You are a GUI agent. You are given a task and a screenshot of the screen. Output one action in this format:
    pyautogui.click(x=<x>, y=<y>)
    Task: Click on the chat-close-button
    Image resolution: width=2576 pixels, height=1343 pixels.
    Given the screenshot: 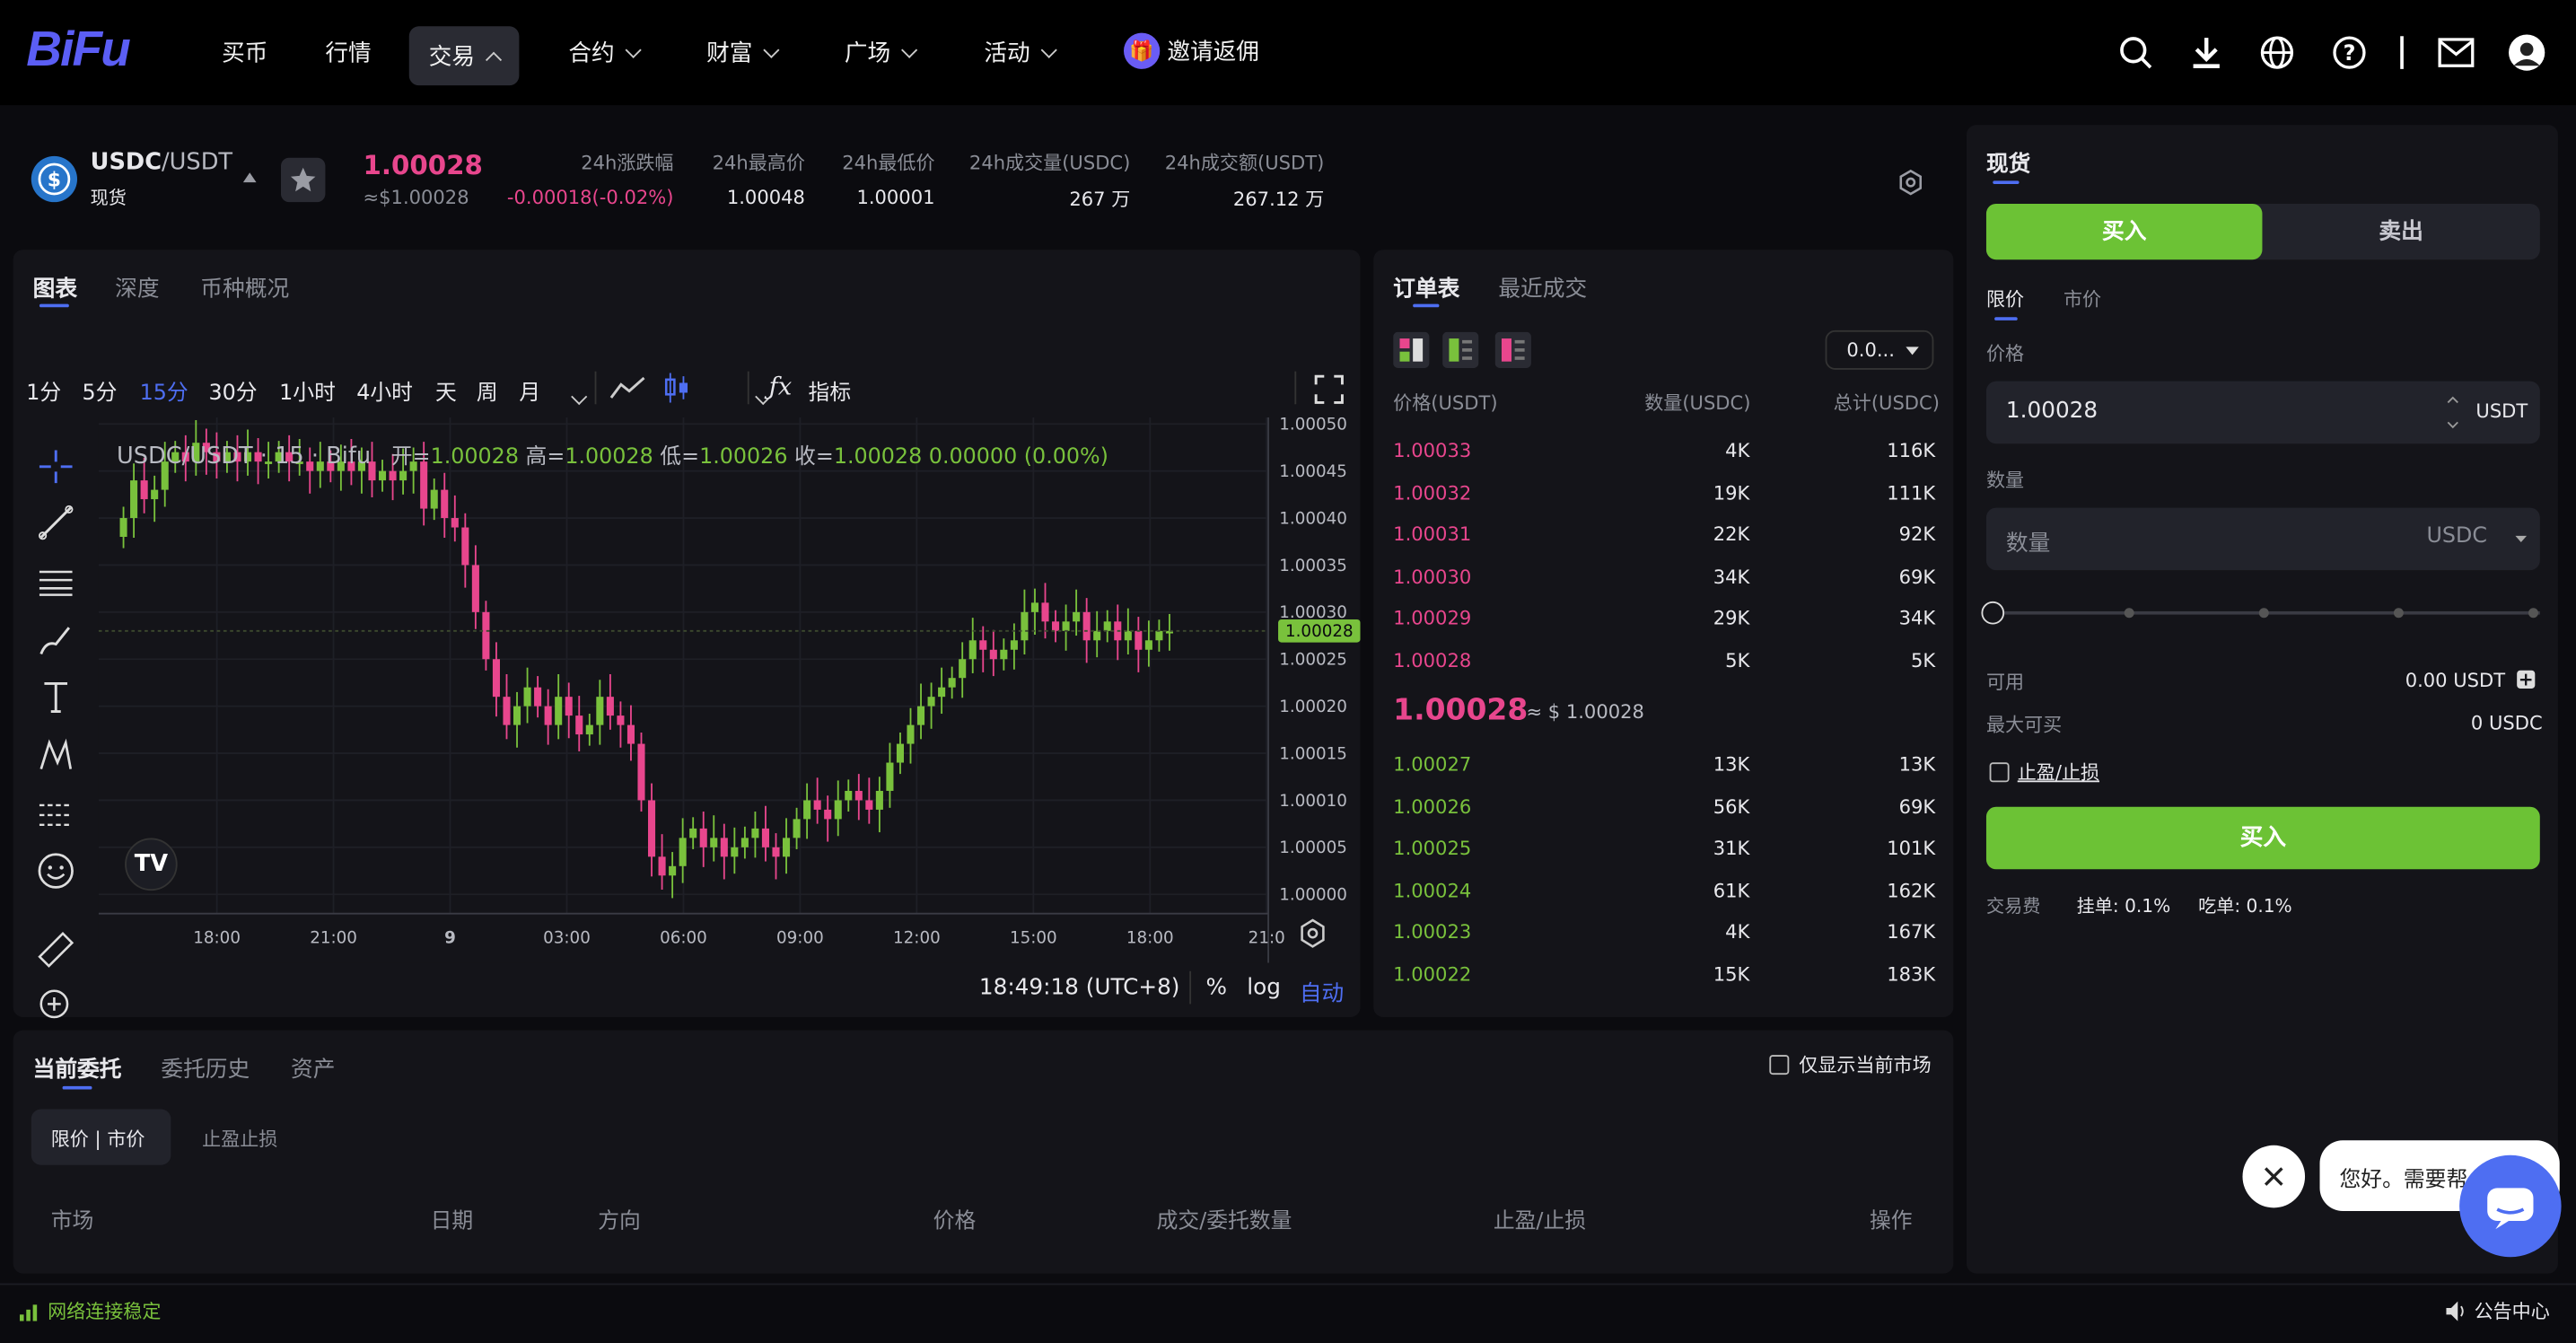 What is the action you would take?
    pyautogui.click(x=2274, y=1176)
    